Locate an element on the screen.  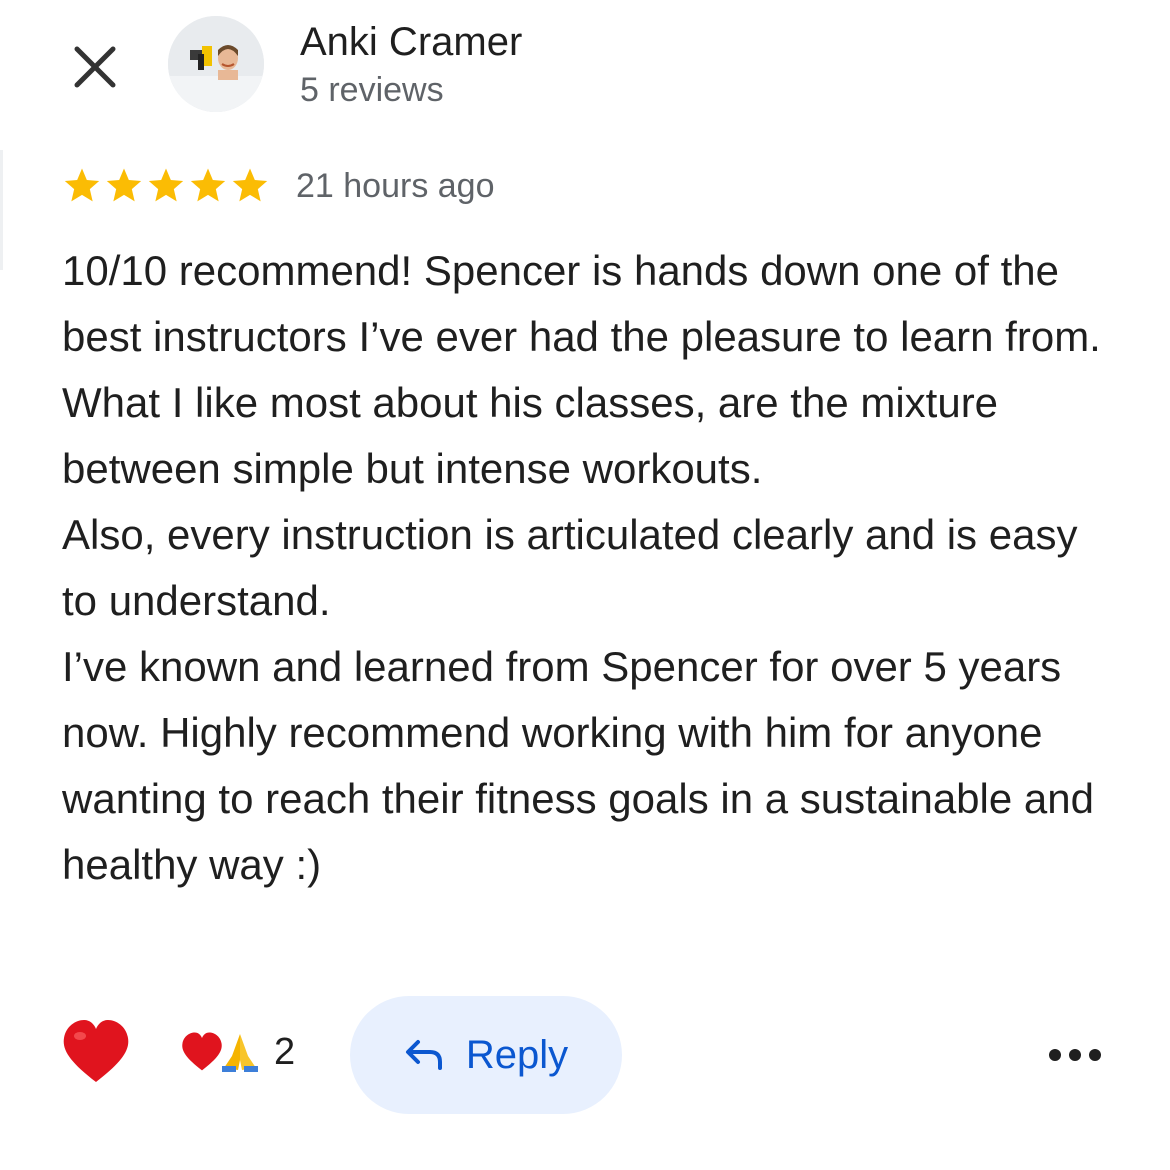
reply-button: Reply is located at coordinates (486, 1055).